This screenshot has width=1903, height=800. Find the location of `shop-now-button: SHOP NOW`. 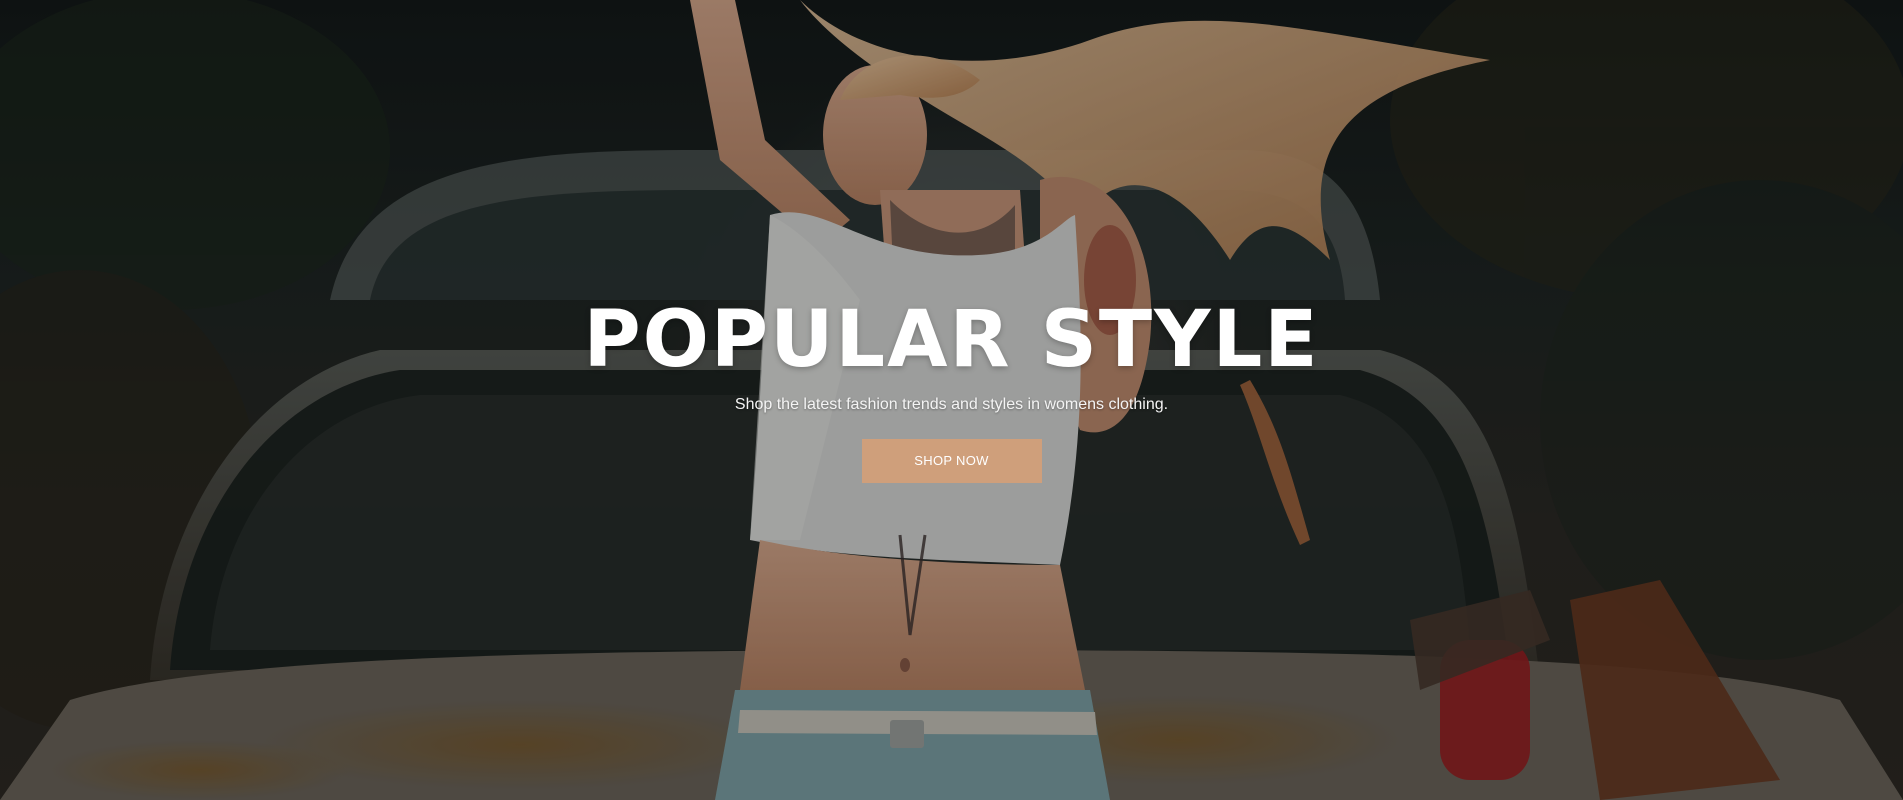

shop-now-button: SHOP NOW is located at coordinates (951, 460).